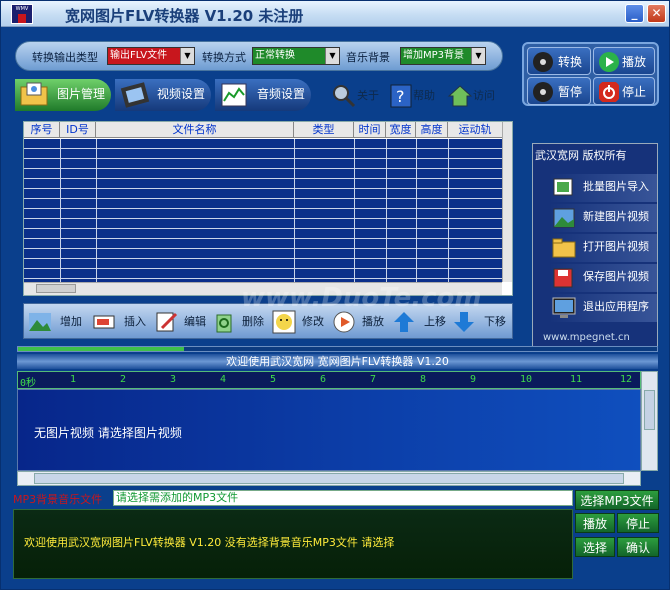  I want to click on ruler-tick: 8, so click(423, 379).